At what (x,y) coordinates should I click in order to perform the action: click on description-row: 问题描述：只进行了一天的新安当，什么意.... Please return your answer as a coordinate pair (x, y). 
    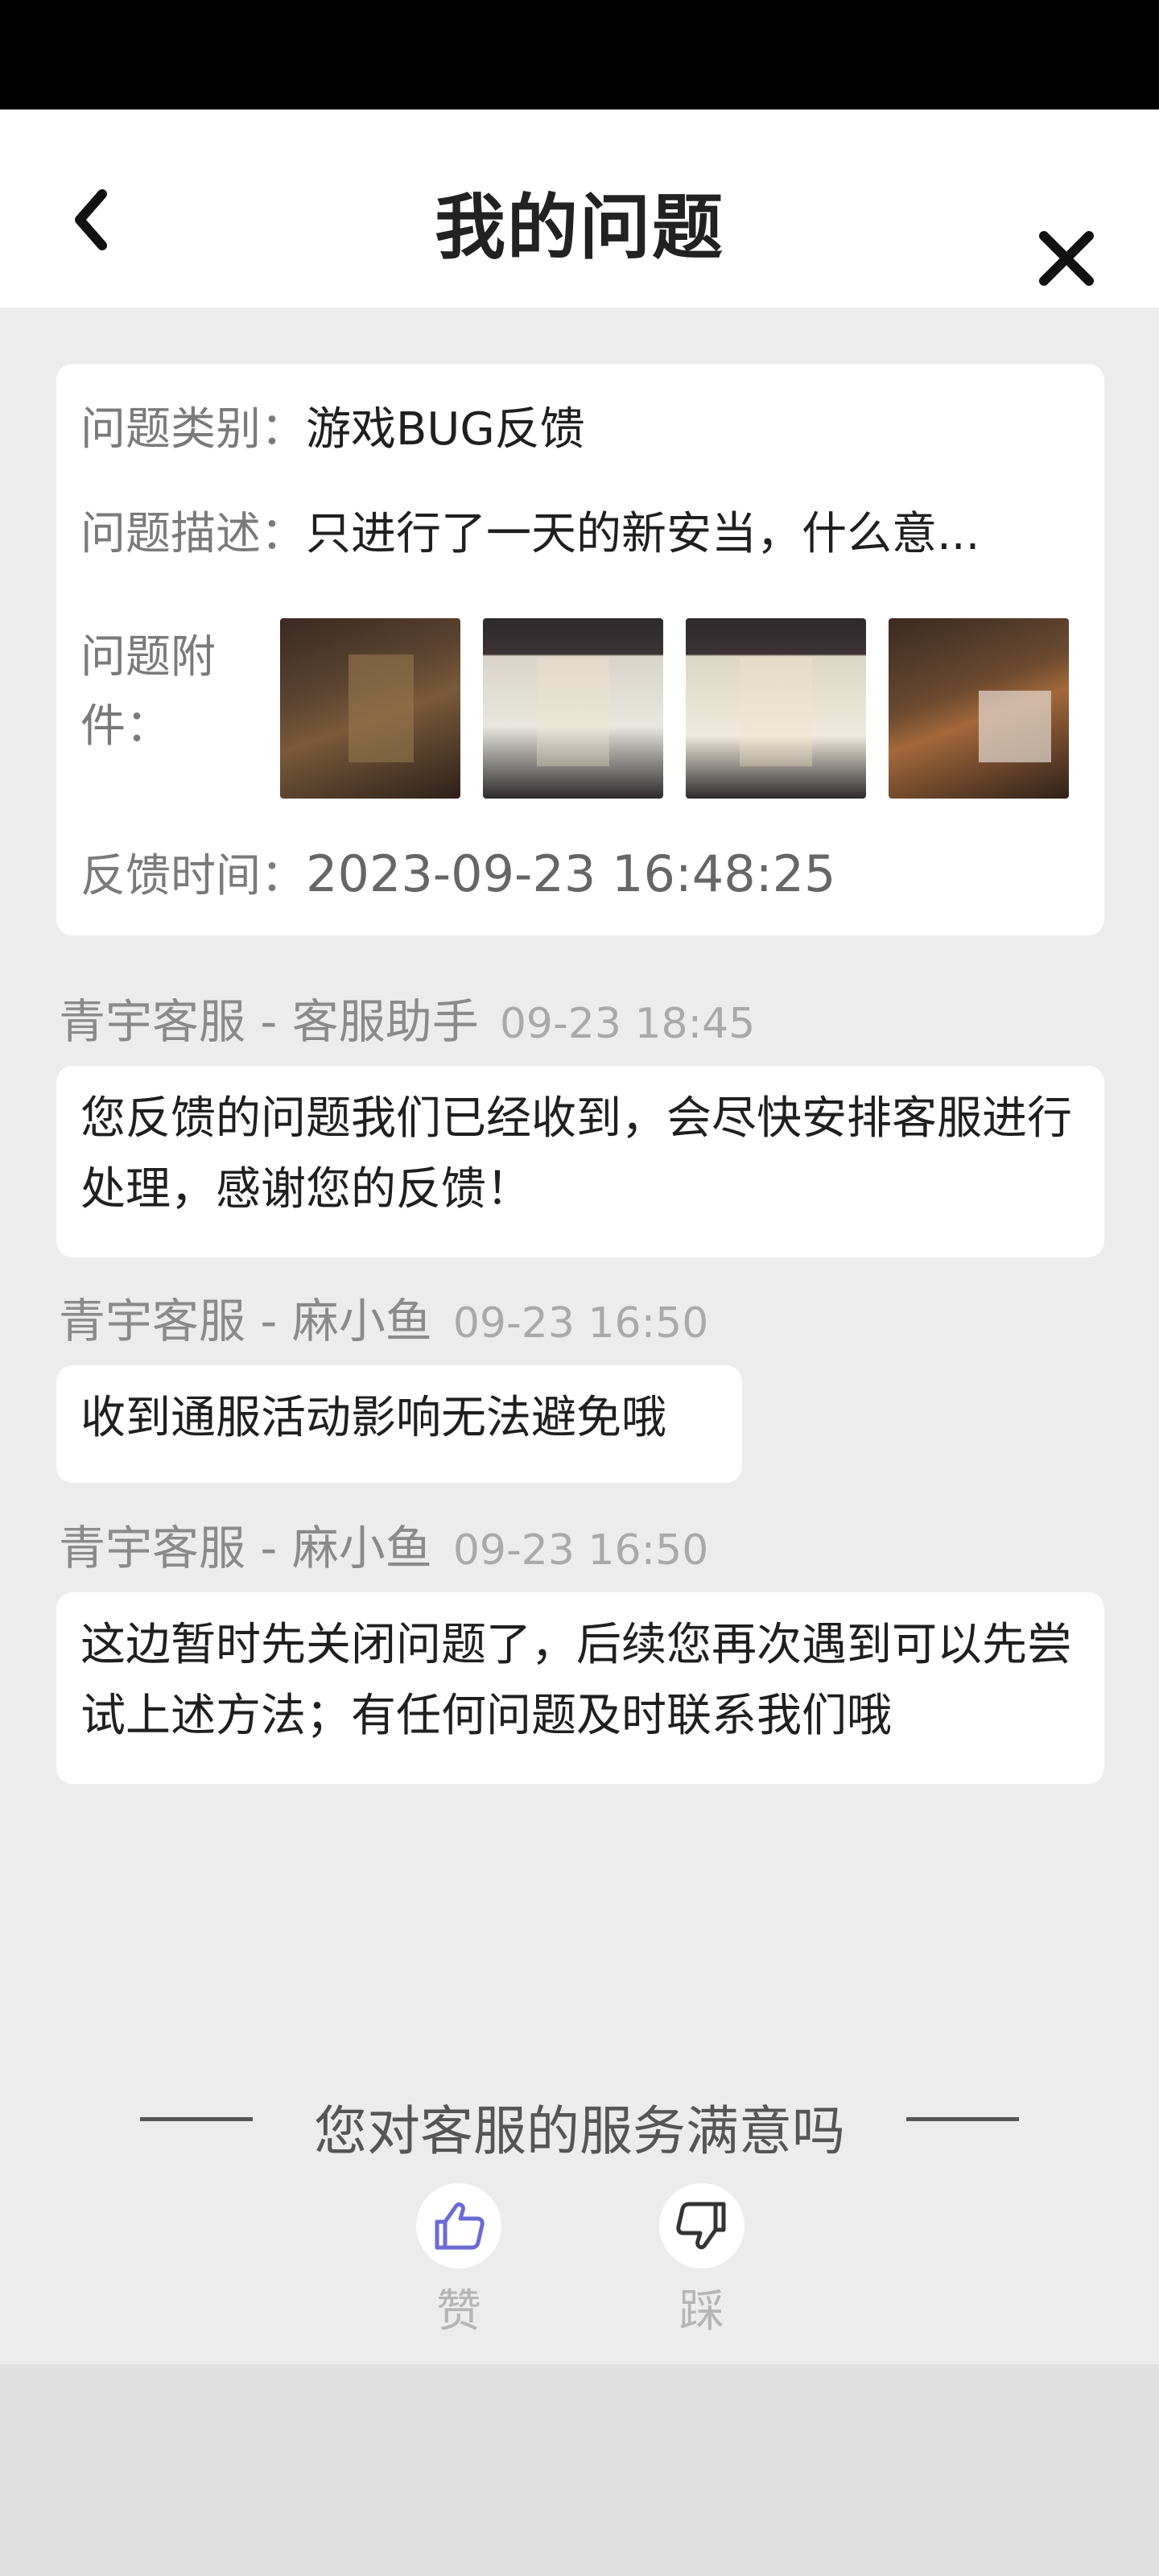
    Looking at the image, I should click on (530, 535).